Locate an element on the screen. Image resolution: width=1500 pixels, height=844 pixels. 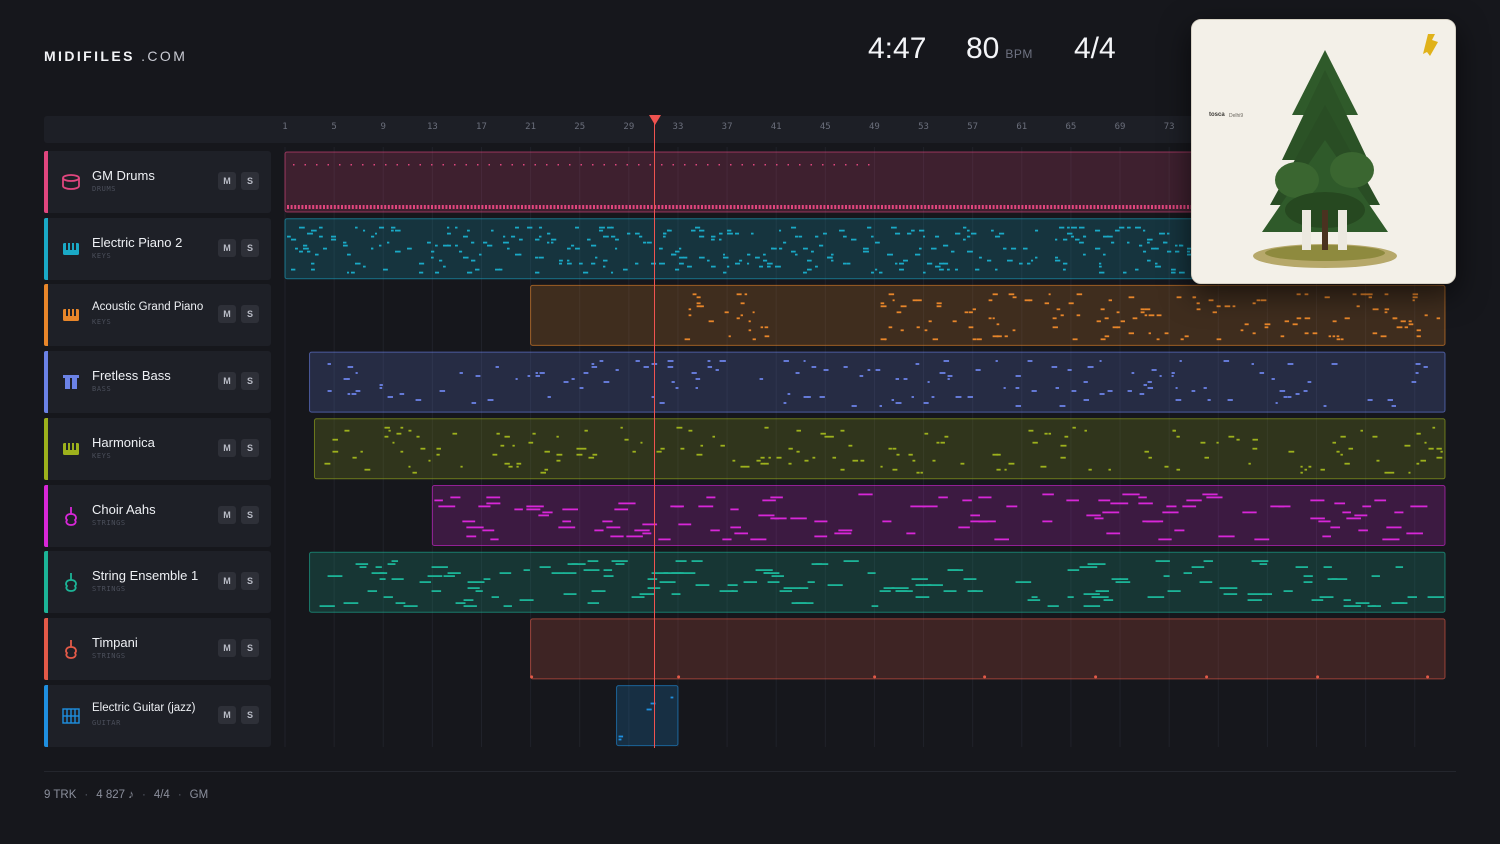
ruler-tick: 61 is located at coordinates (1022, 127).